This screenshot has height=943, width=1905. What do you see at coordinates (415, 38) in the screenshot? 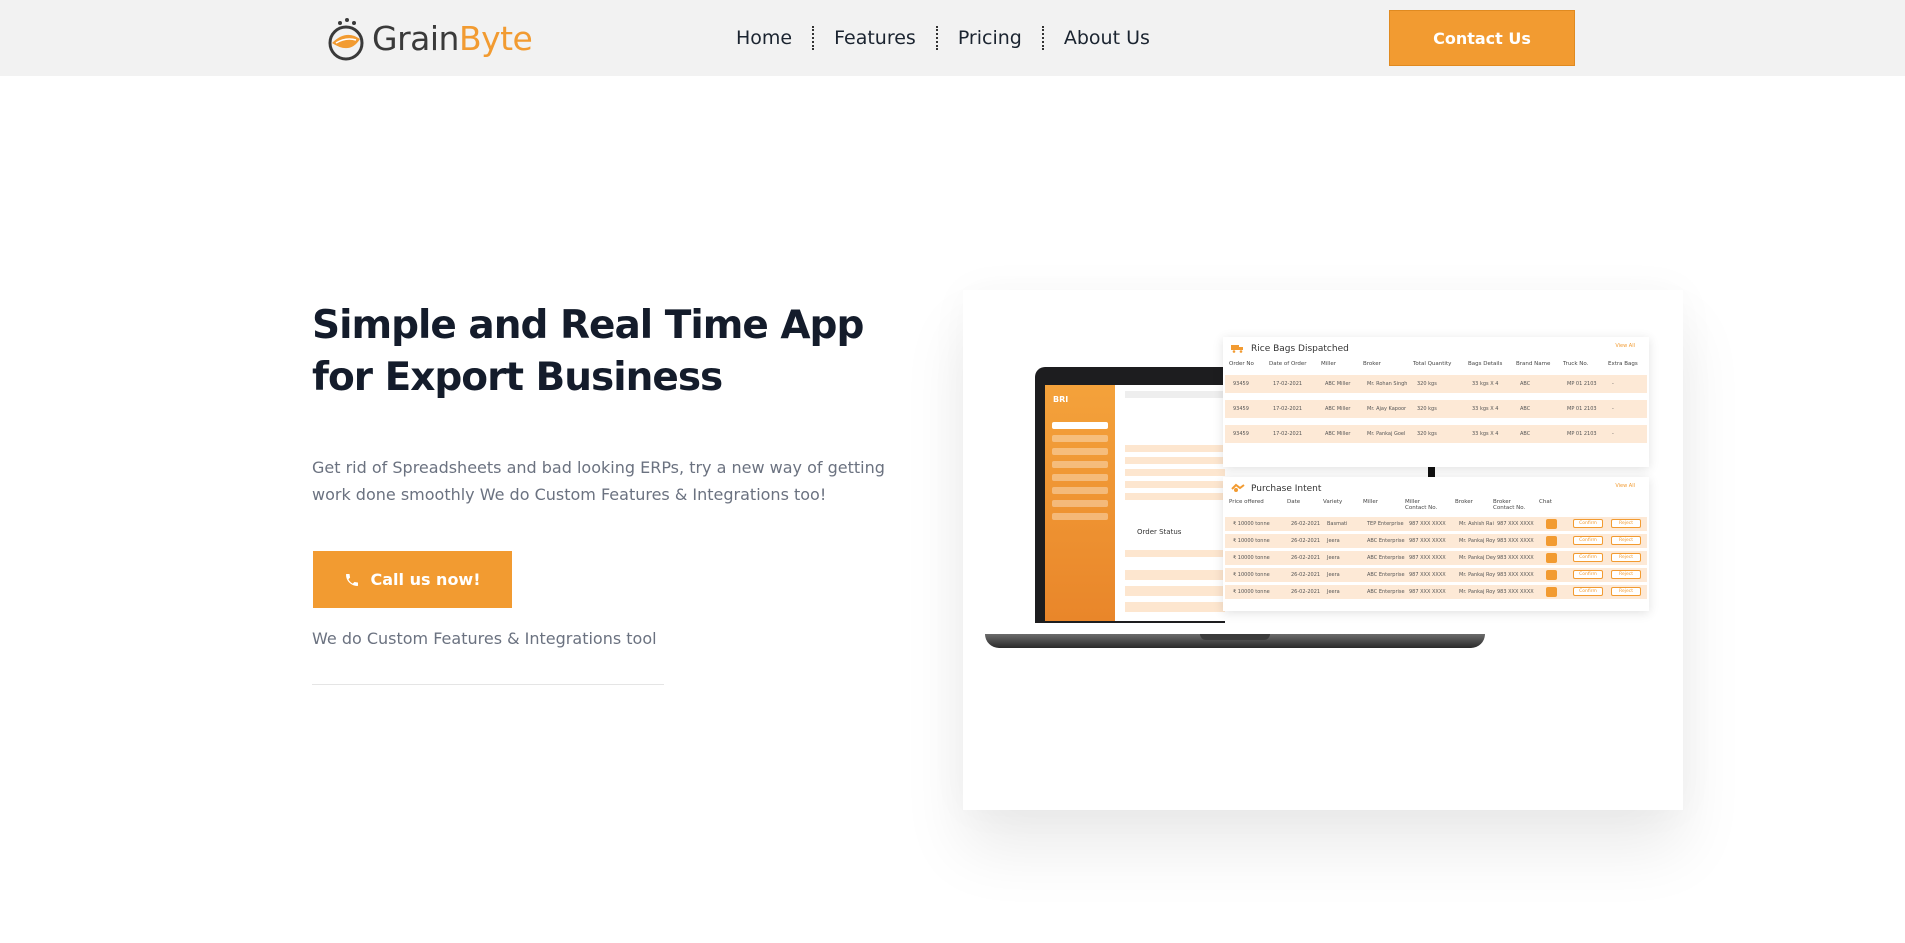
I see `brand-name-part1: Grain` at bounding box center [415, 38].